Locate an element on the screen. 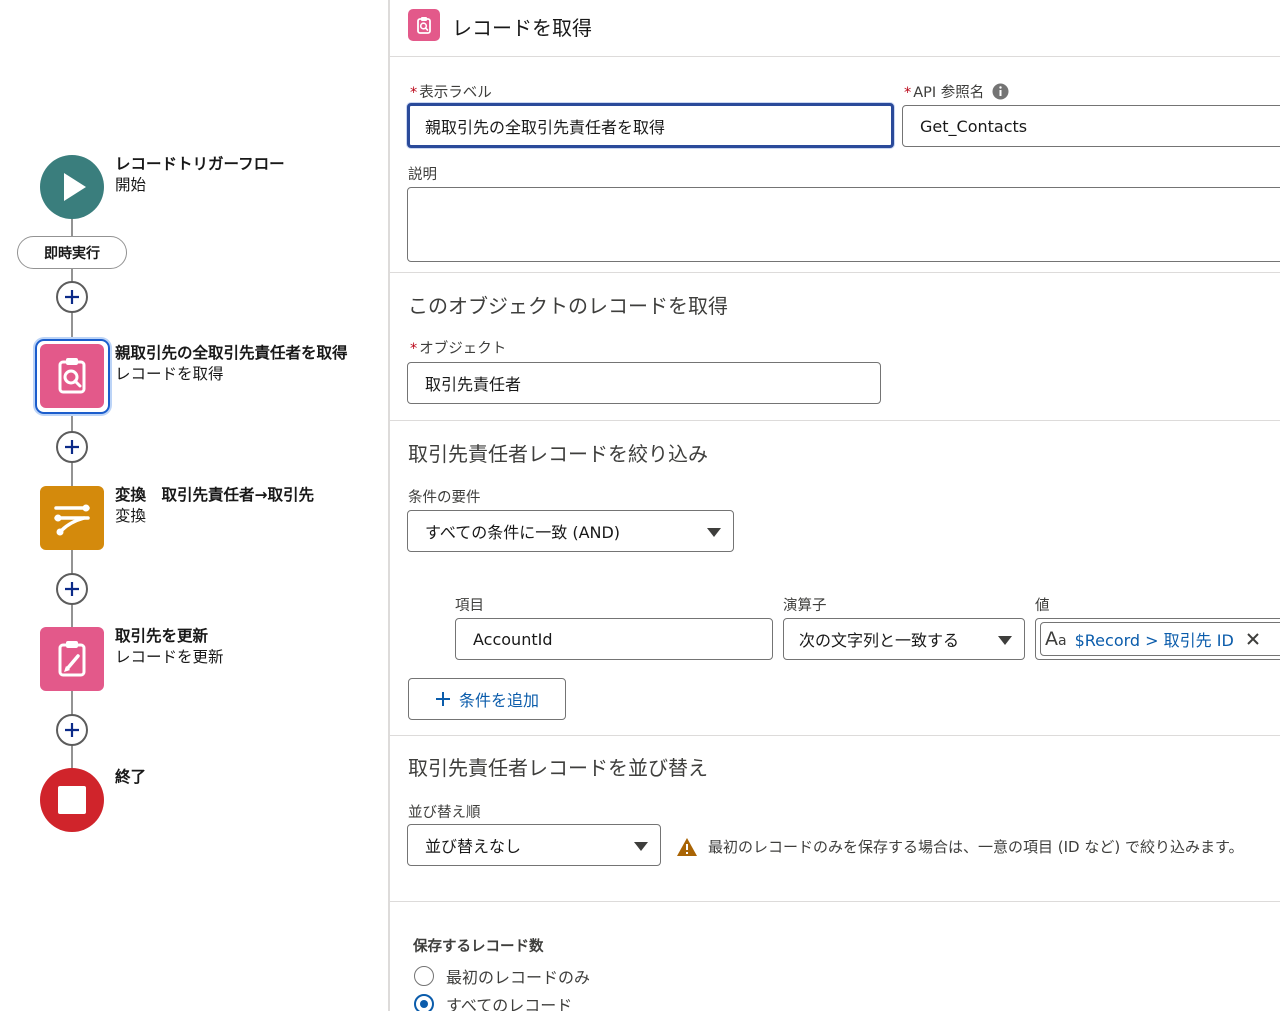 The height and width of the screenshot is (1011, 1280). store-option-all: すべてのレコード is located at coordinates (493, 1001).